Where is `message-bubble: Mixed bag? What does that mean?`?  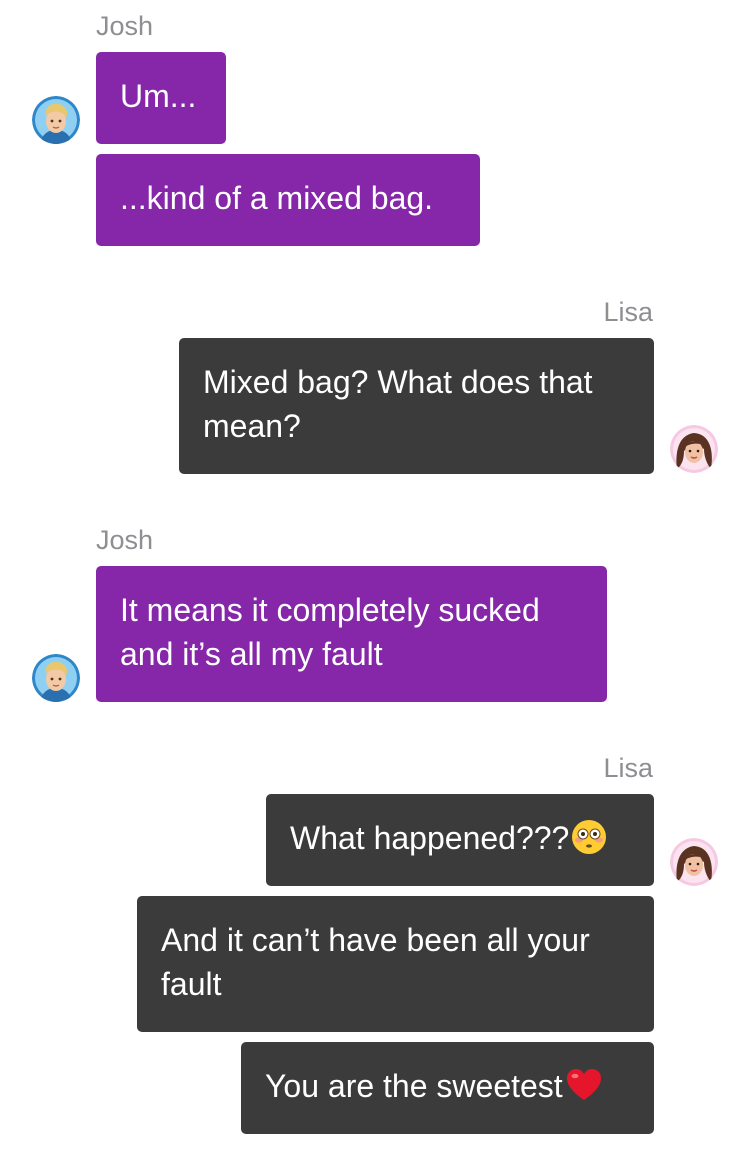 message-bubble: Mixed bag? What does that mean? is located at coordinates (416, 406).